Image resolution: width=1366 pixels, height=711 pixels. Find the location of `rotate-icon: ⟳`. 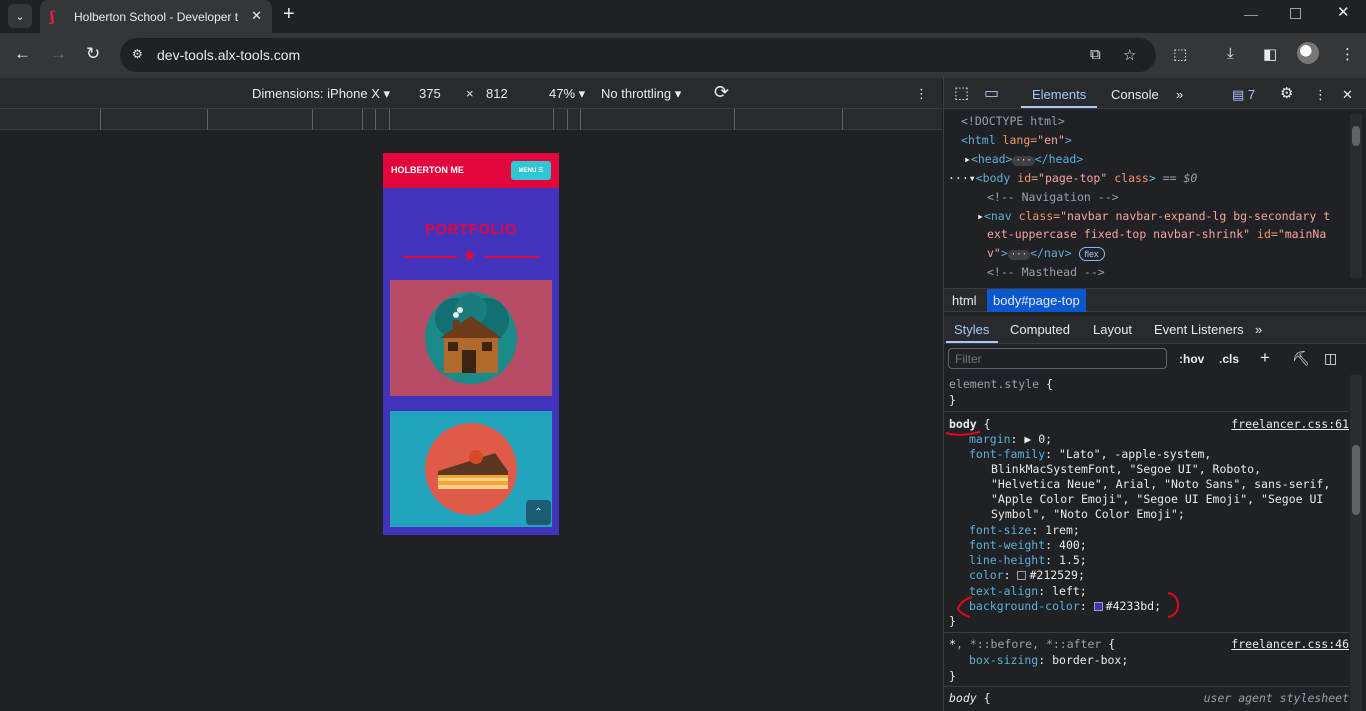

rotate-icon: ⟳ is located at coordinates (721, 92).